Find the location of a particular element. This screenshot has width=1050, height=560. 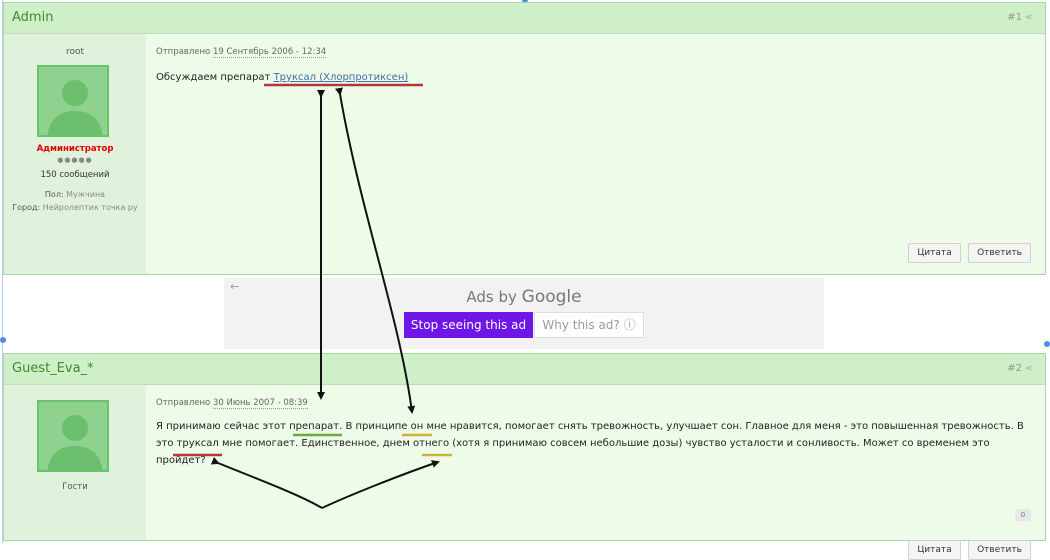

post-meta: Отправлено 19 Сентябрь 2006 - 12:34 is located at coordinates (241, 52).